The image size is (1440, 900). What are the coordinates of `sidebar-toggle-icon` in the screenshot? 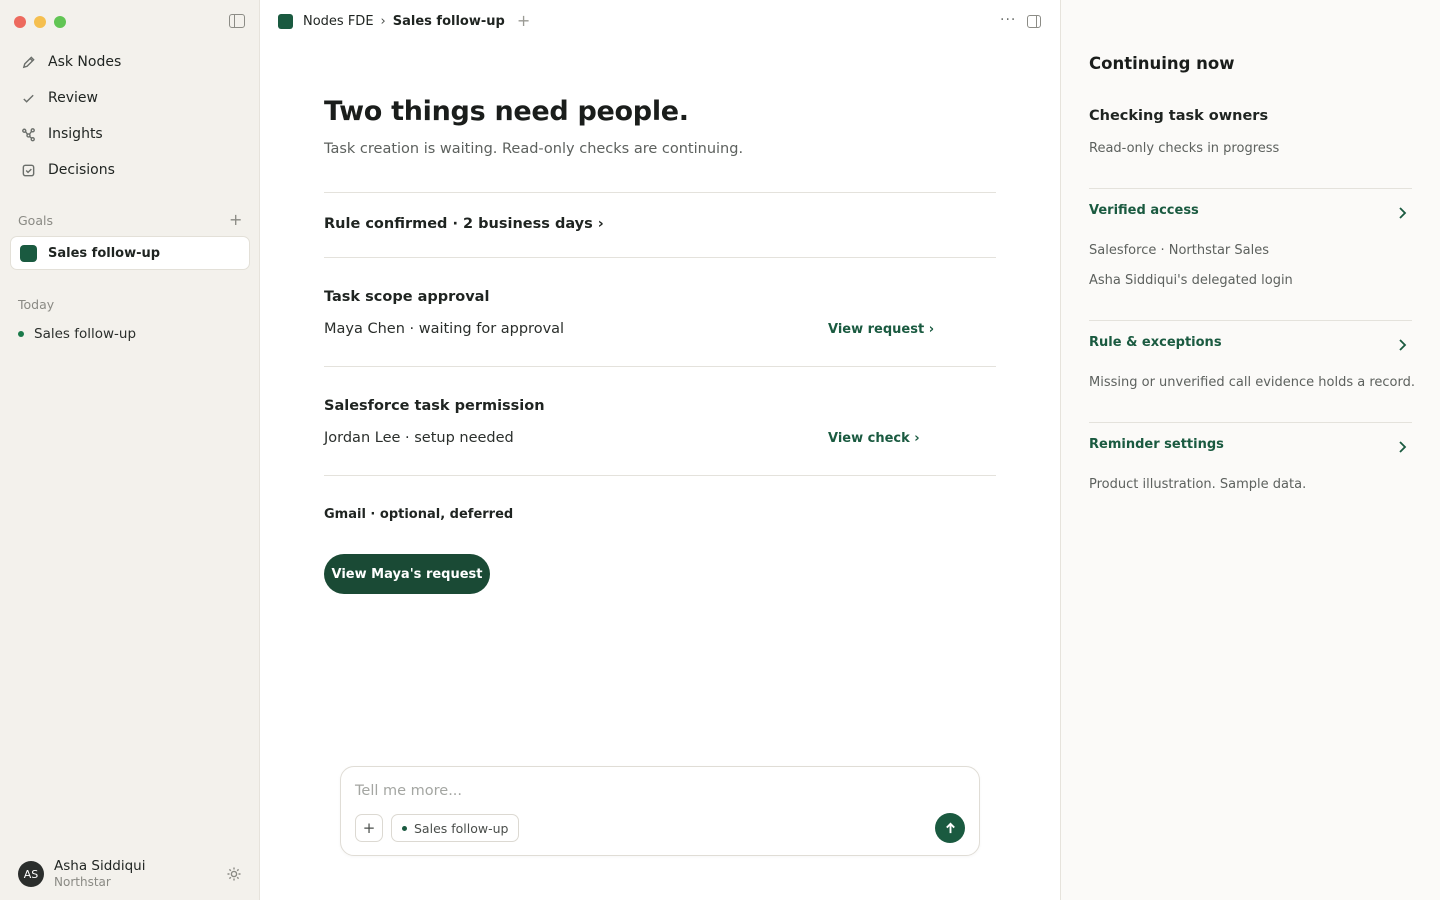 It's located at (237, 21).